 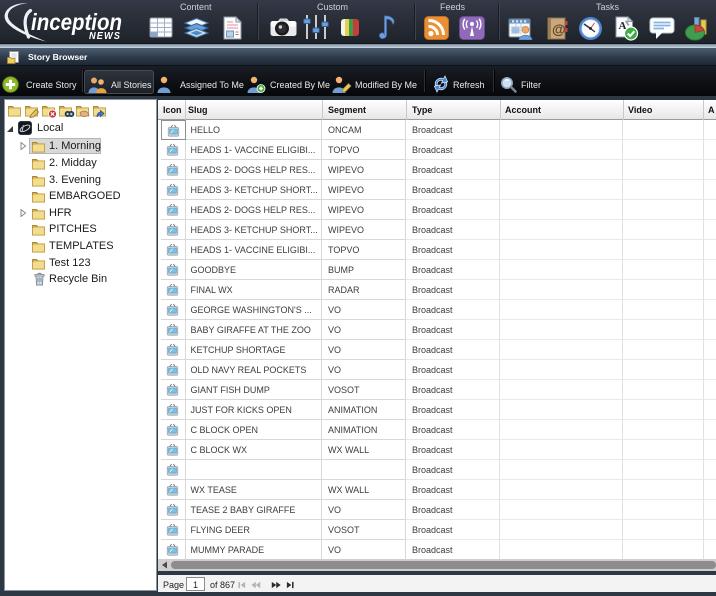 What do you see at coordinates (105, 36) in the screenshot?
I see `svg-text: NEWS` at bounding box center [105, 36].